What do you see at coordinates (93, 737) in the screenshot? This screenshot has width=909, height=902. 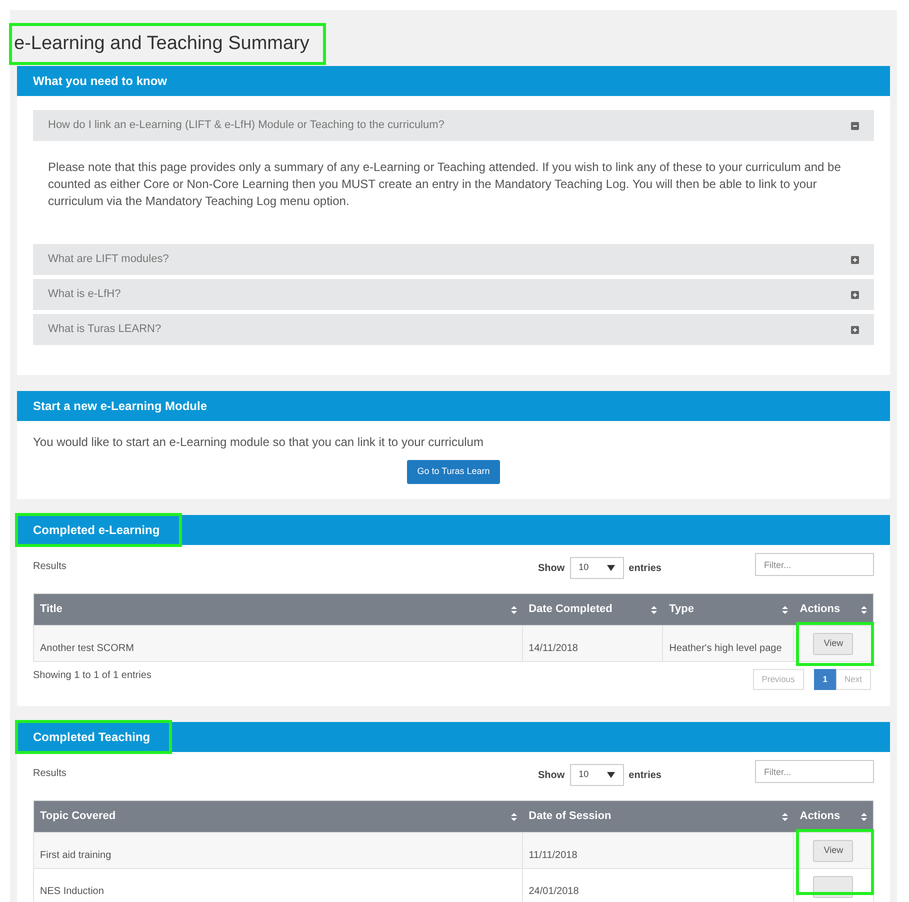 I see `panel-title: Completed Teaching` at bounding box center [93, 737].